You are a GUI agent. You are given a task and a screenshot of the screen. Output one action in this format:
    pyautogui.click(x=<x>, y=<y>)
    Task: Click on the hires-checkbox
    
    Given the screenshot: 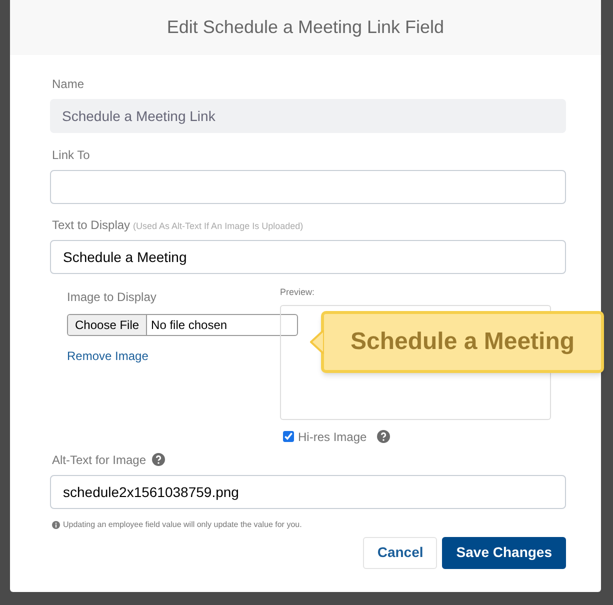 What is the action you would take?
    pyautogui.click(x=288, y=436)
    